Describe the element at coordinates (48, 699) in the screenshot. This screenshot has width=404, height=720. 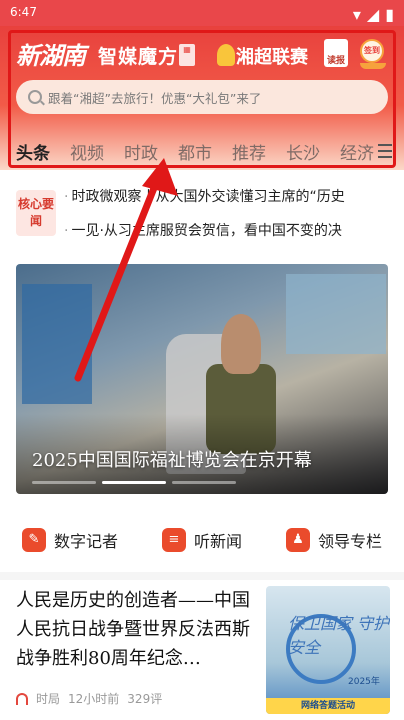
I see `article-source: 时局` at that location.